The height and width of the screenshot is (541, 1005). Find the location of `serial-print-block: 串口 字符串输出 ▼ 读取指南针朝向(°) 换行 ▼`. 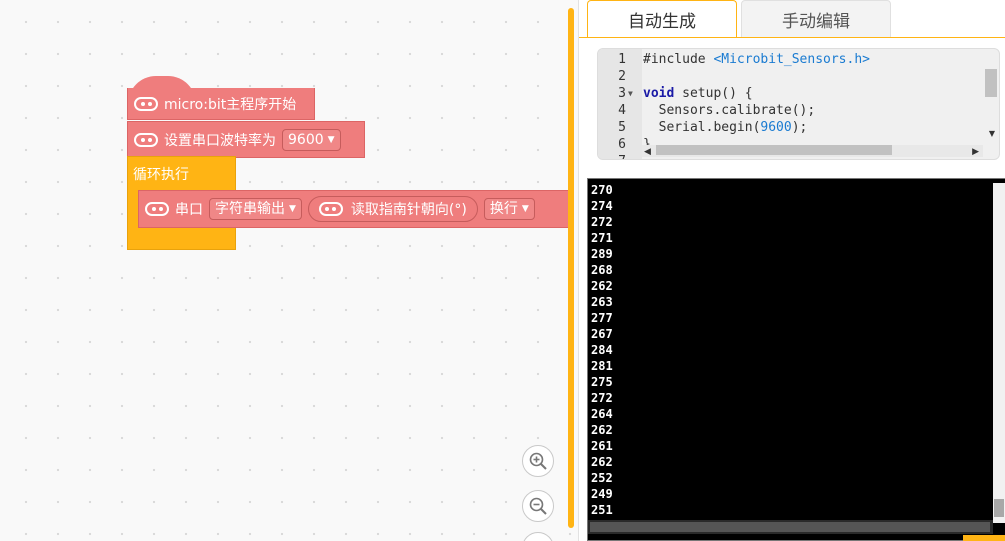

serial-print-block: 串口 字符串输出 ▼ 读取指南针朝向(°) 换行 ▼ is located at coordinates (354, 209).